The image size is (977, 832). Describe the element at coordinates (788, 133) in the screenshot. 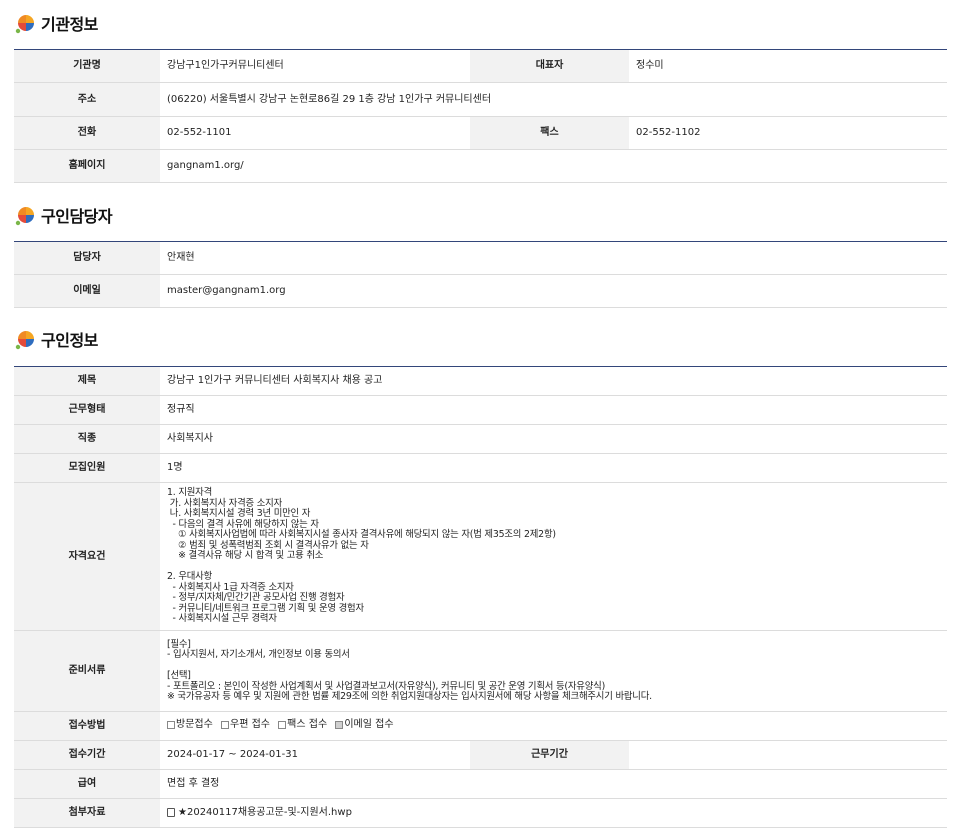

I see `fax-value: 02-552-1102` at that location.